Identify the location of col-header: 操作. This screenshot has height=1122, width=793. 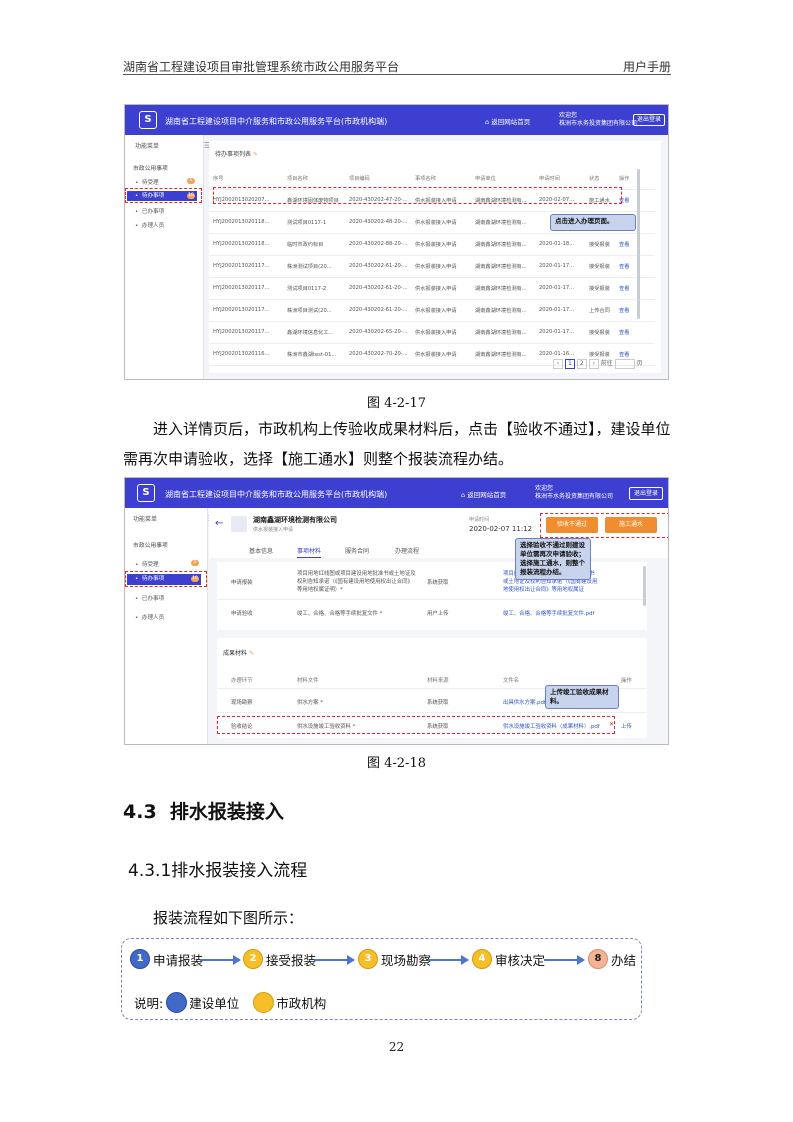
(626, 681).